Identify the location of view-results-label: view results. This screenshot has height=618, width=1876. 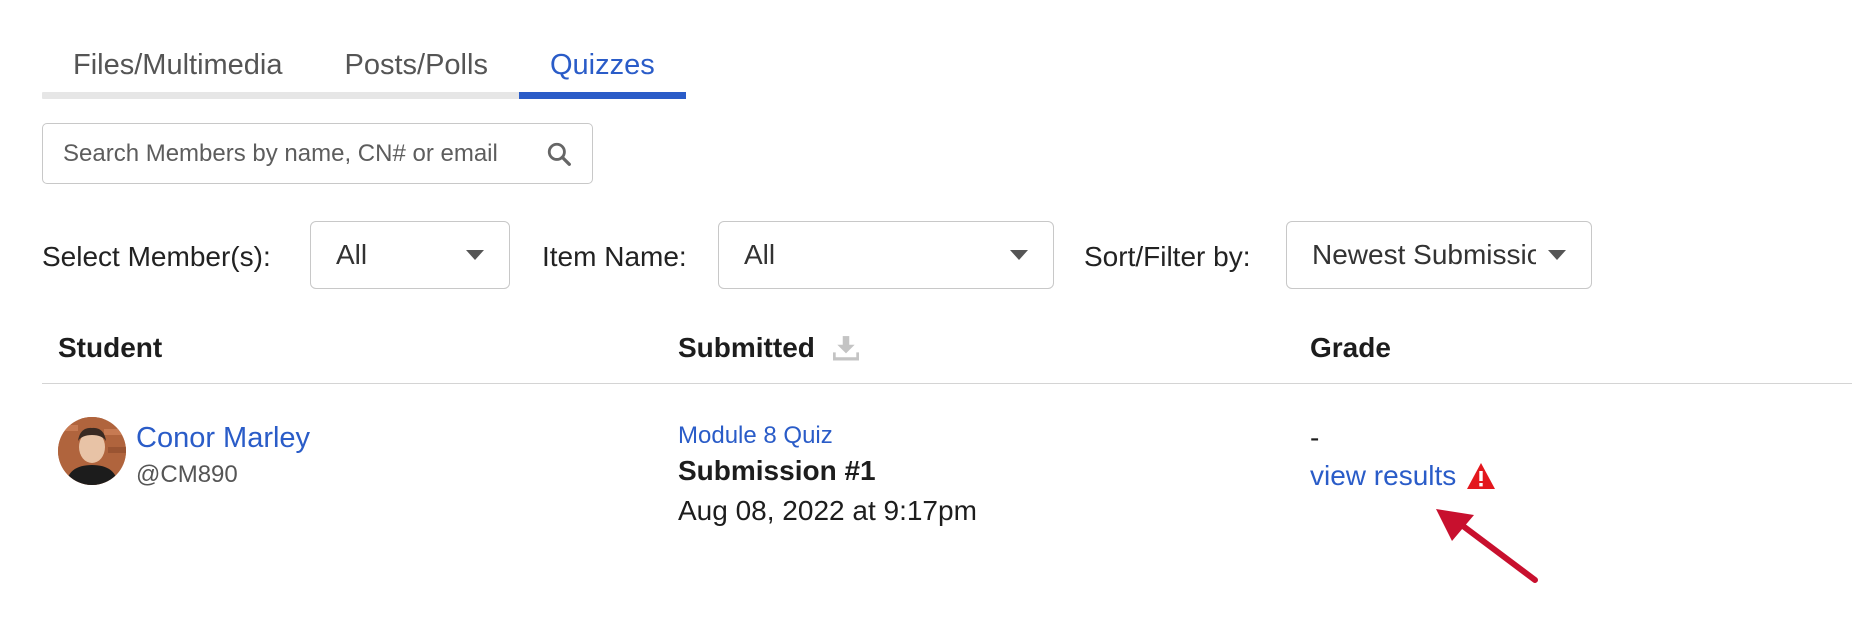
(1383, 475).